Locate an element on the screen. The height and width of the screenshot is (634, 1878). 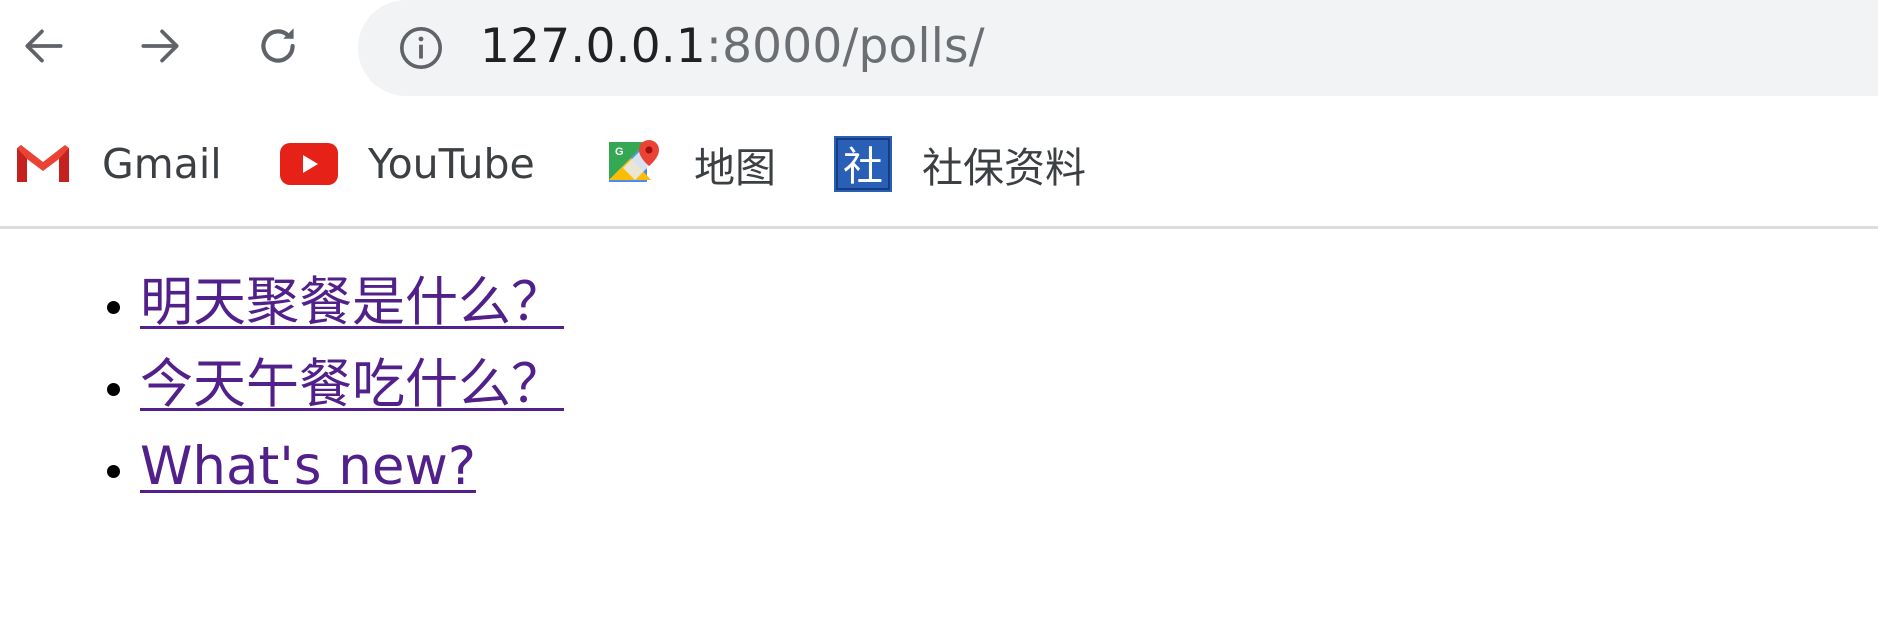
poll-link: What's new? is located at coordinates (308, 466).